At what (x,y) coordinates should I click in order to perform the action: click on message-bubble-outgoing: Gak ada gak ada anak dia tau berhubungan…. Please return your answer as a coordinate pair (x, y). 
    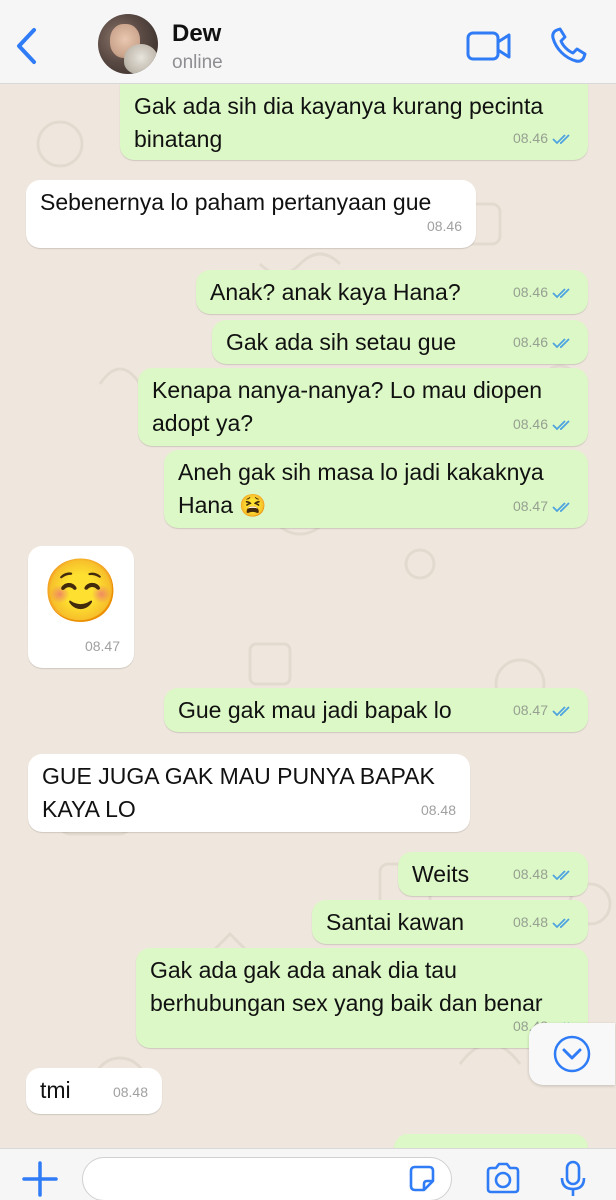
    Looking at the image, I should click on (362, 998).